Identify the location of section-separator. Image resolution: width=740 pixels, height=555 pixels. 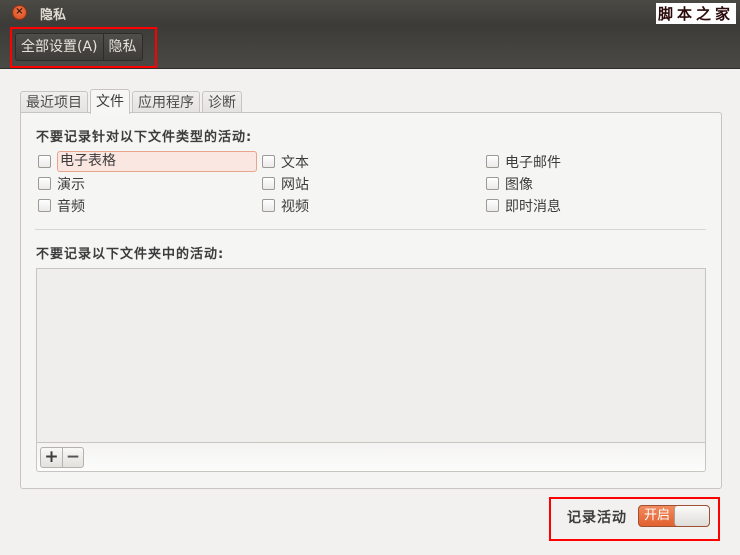
(370, 229).